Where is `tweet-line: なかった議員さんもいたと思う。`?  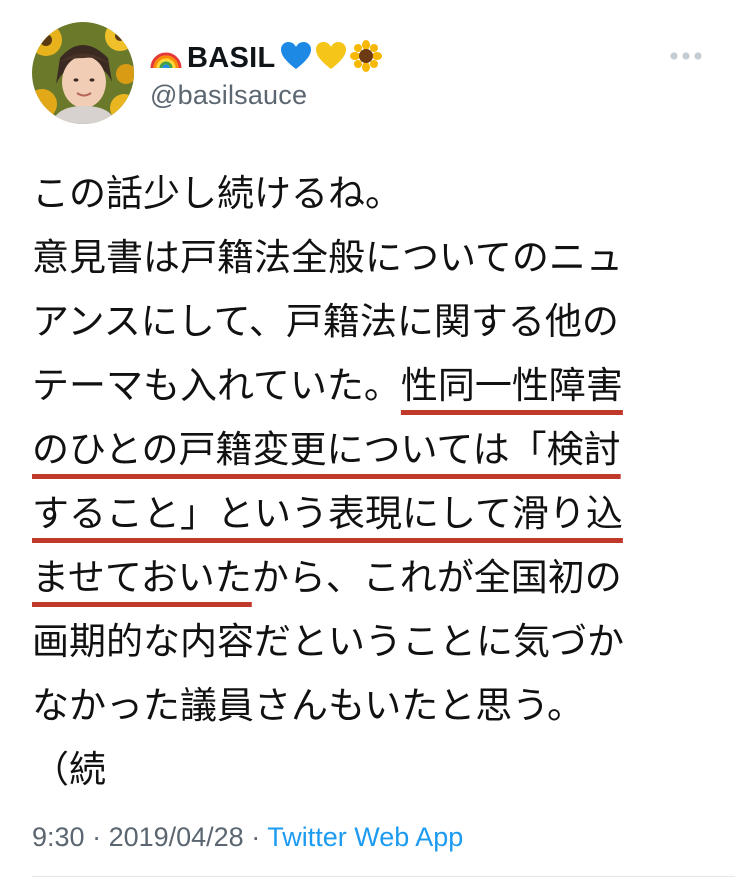
tweet-line: なかった議員さんもいたと思う。 is located at coordinates (372, 706).